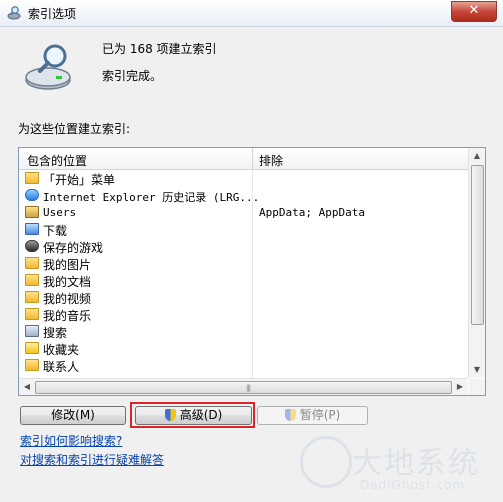  I want to click on scroll-up-arrow-icon: ▲, so click(477, 156).